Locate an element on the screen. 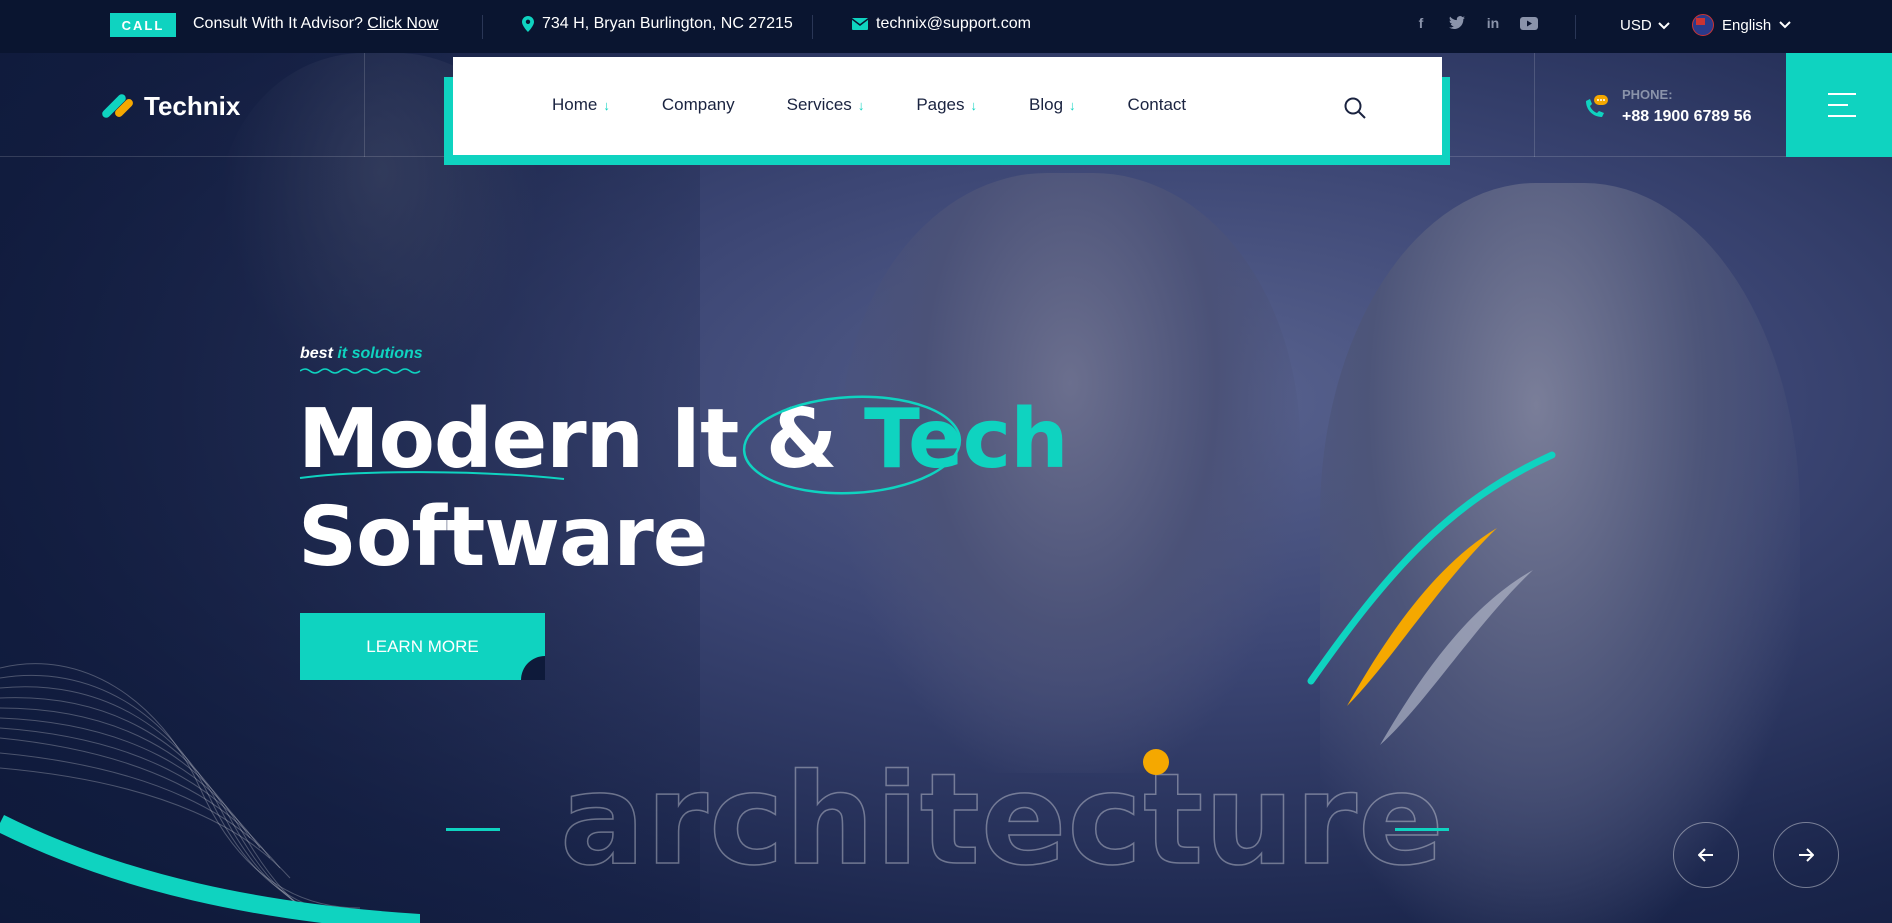  language-select: English is located at coordinates (1741, 25).